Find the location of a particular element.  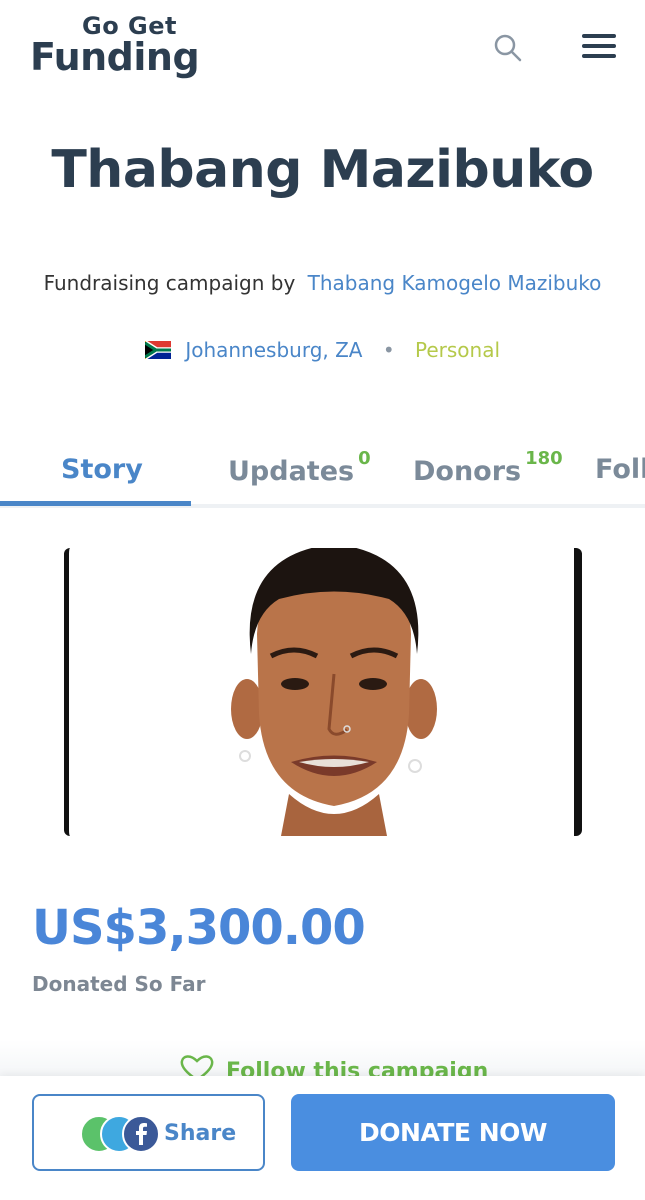

search-button is located at coordinates (508, 48).